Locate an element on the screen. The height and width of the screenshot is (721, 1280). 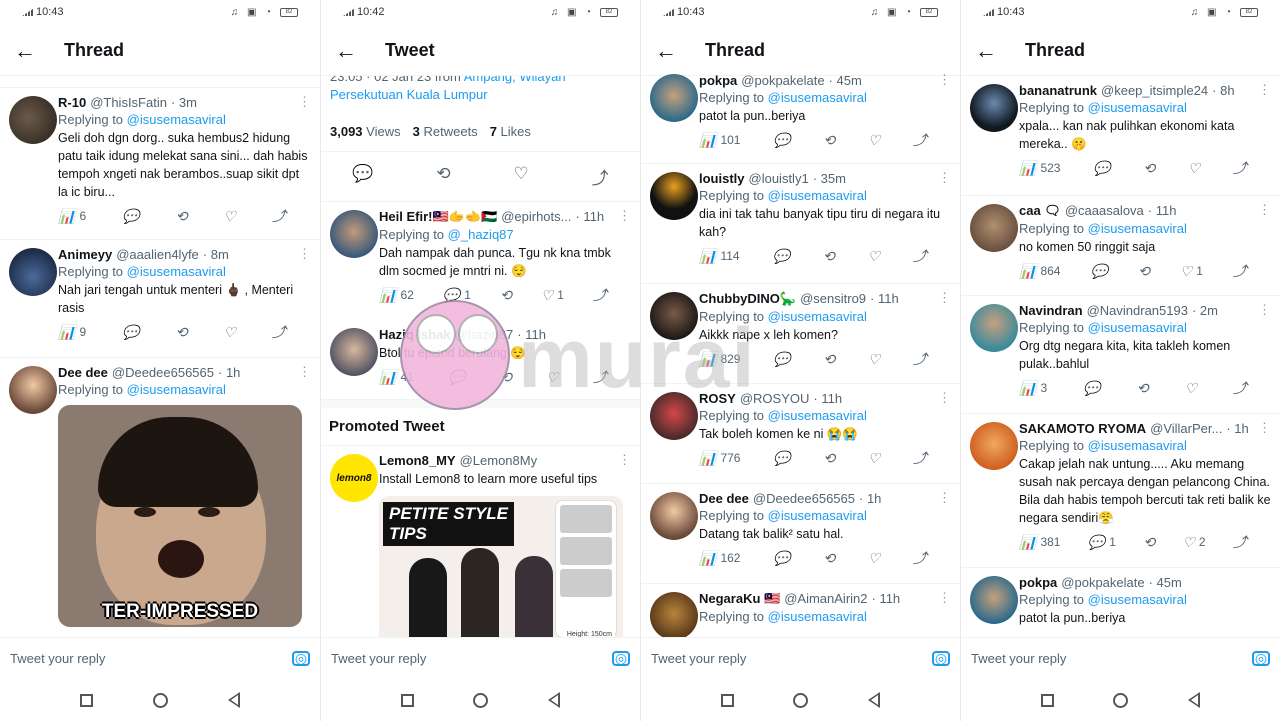
views-button: 📊 101 is located at coordinates (719, 140).